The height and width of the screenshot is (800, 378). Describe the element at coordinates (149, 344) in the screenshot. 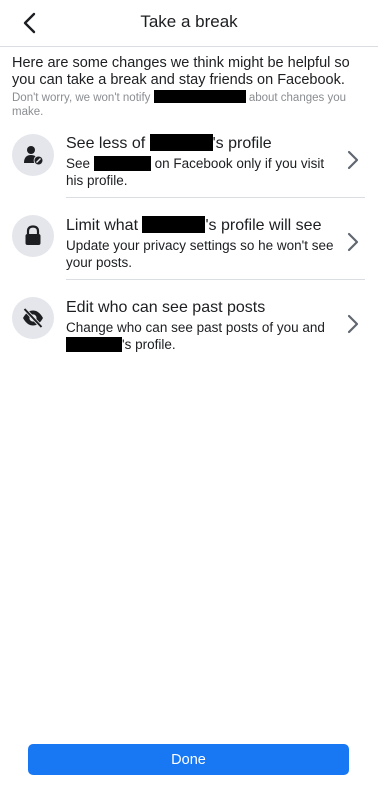

I see `past-posts-subtitle-end: 's profile.` at that location.